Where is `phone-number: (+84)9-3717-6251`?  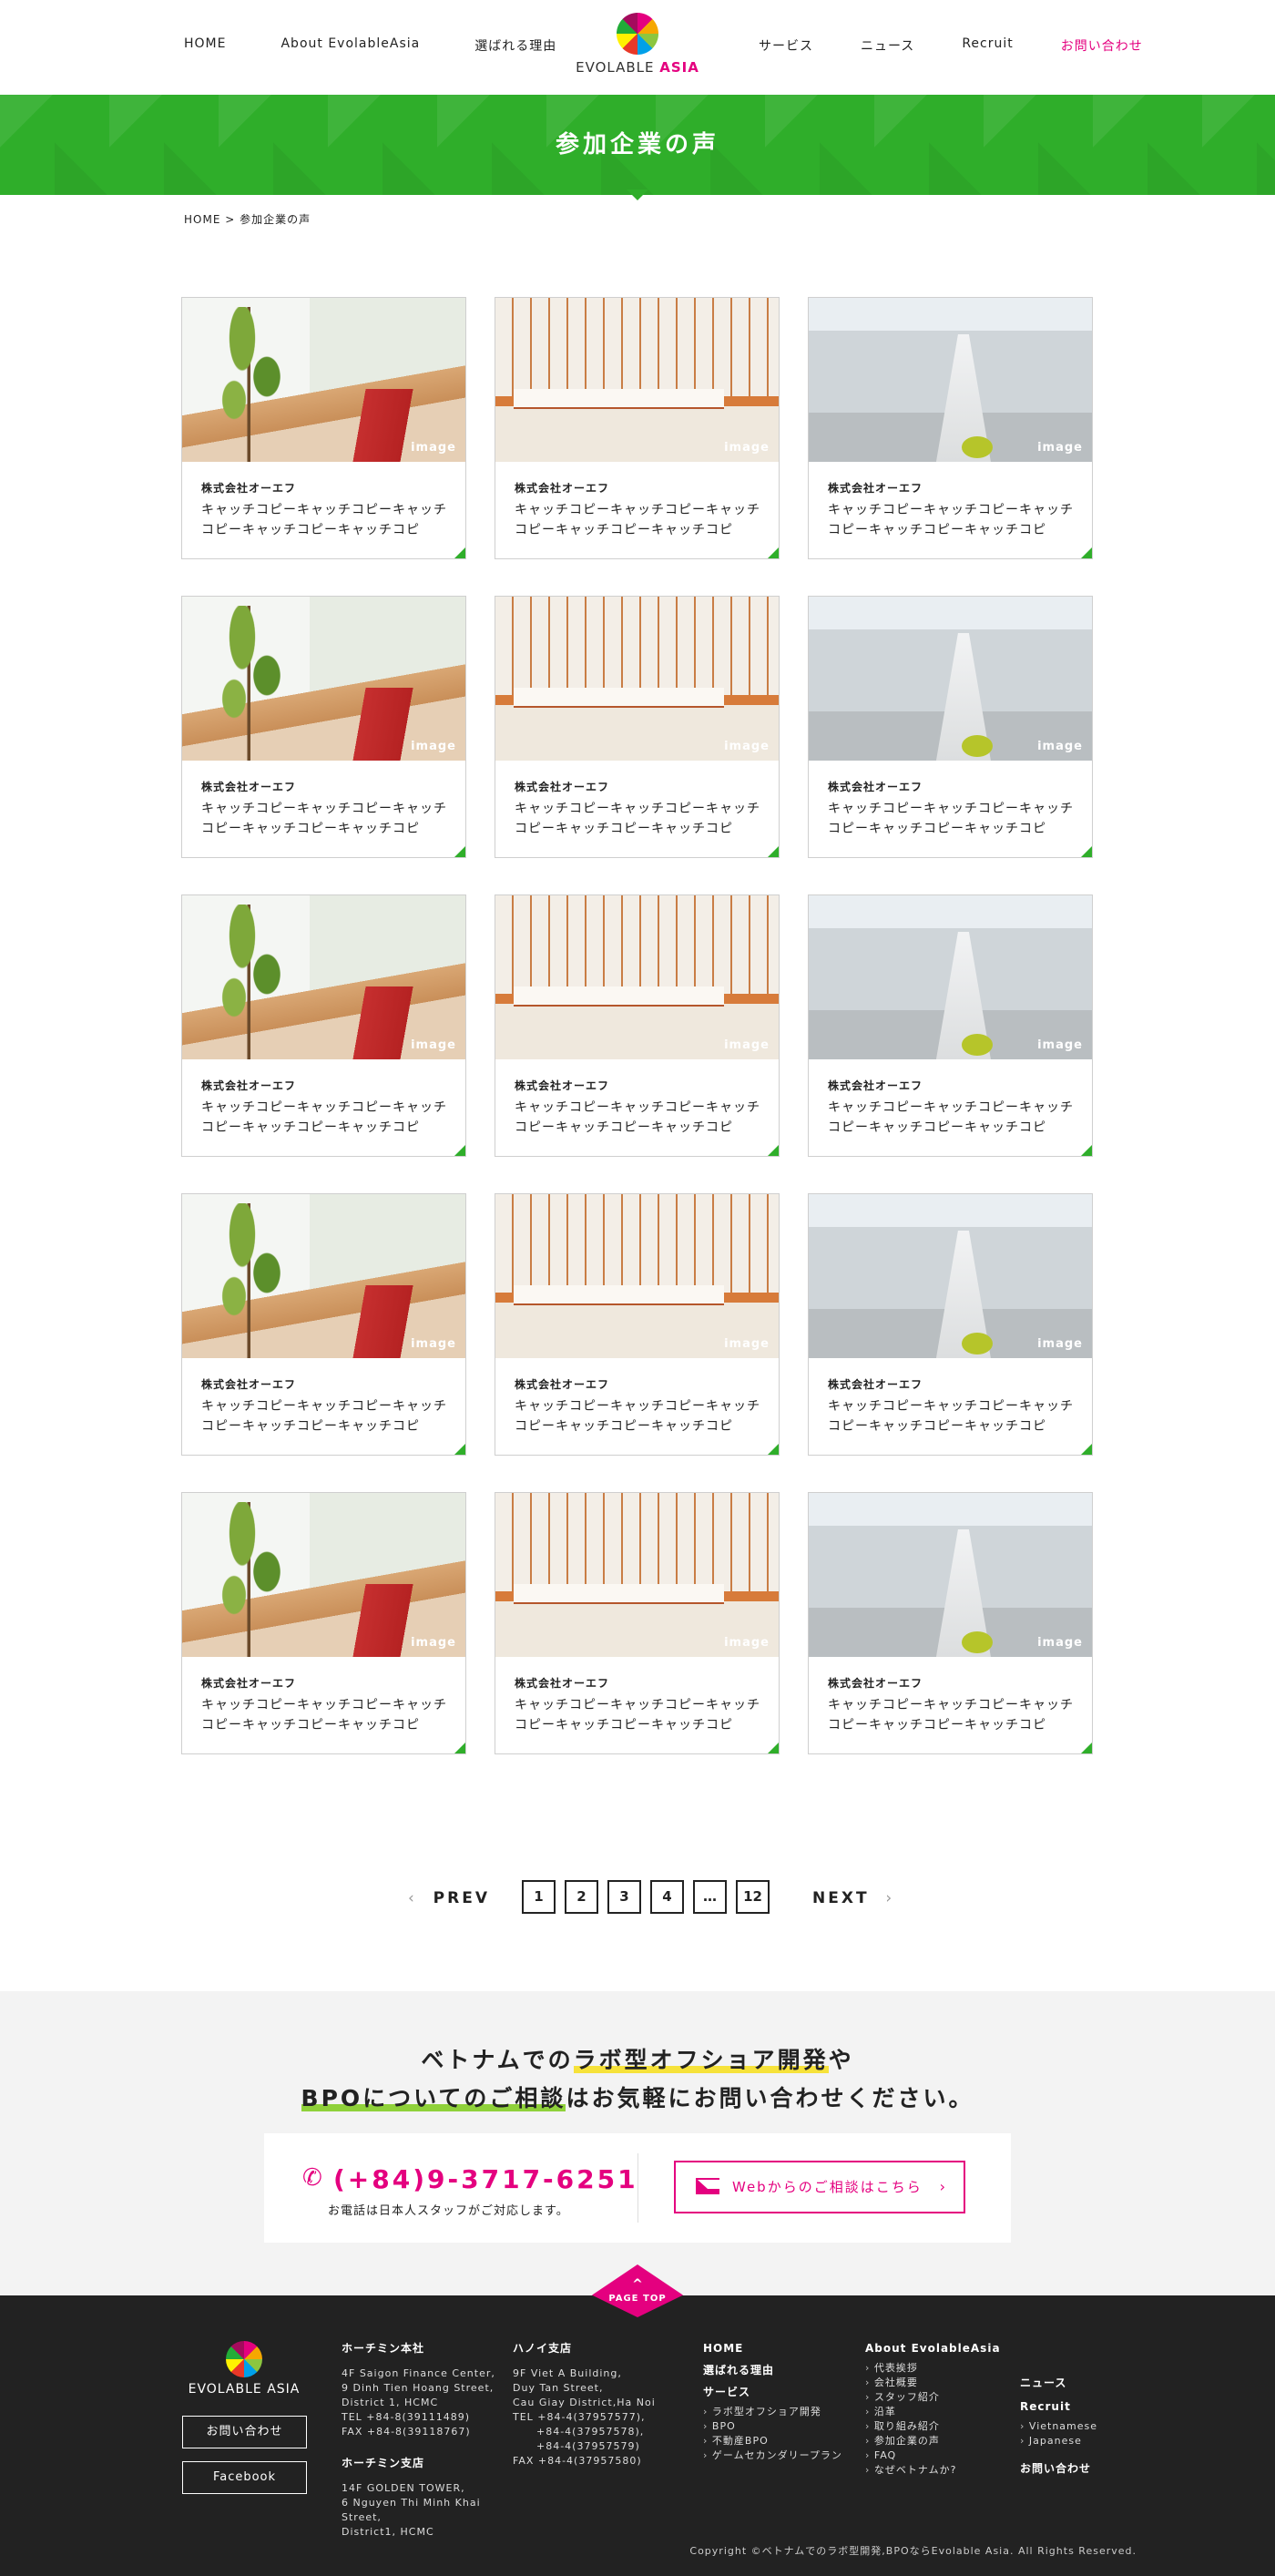 phone-number: (+84)9-3717-6251 is located at coordinates (485, 2179).